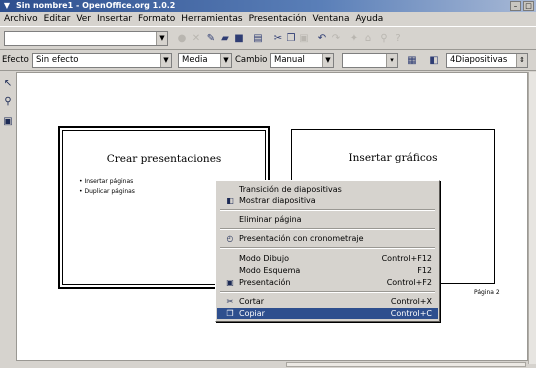 The image size is (536, 368). Describe the element at coordinates (487, 292) in the screenshot. I see `page-label: Página 2` at that location.